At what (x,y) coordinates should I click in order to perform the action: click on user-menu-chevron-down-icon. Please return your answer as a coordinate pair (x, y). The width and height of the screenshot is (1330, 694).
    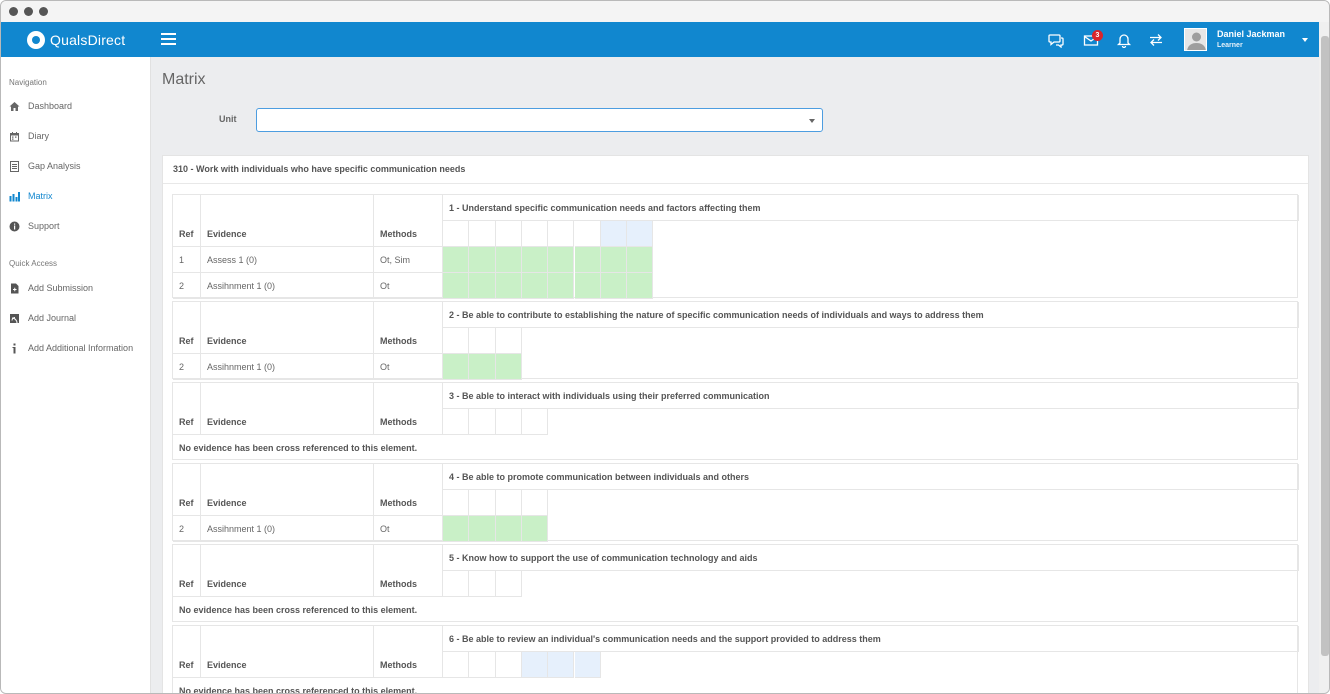
    Looking at the image, I should click on (1305, 40).